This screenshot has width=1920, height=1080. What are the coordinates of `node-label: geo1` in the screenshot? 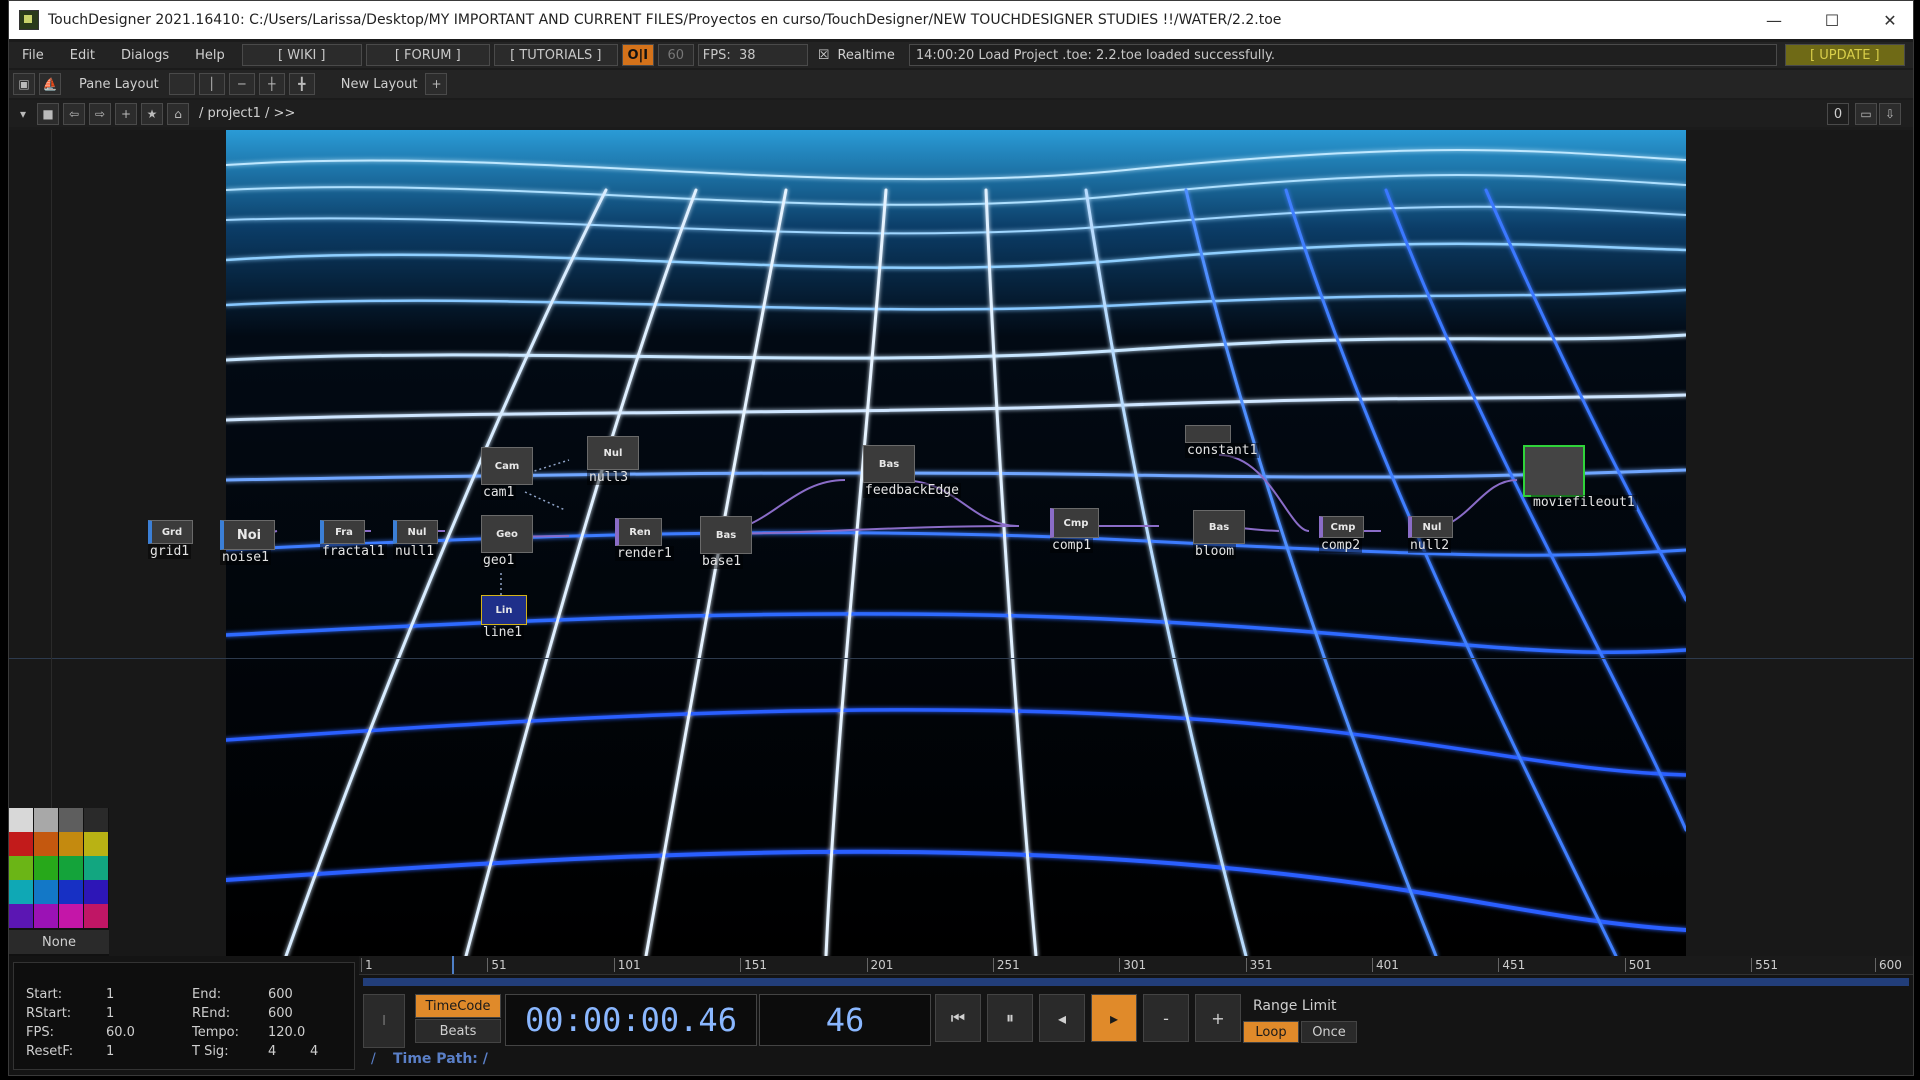 It's located at (499, 560).